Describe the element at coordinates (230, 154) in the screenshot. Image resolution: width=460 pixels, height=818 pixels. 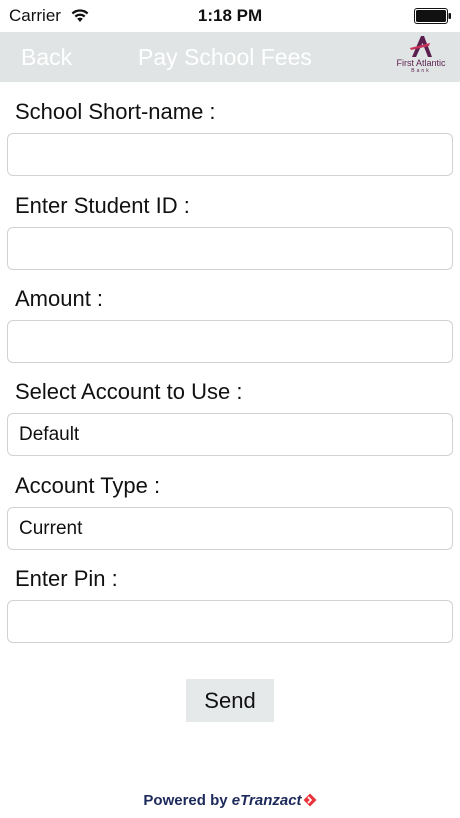
I see `school-short-name-input` at that location.